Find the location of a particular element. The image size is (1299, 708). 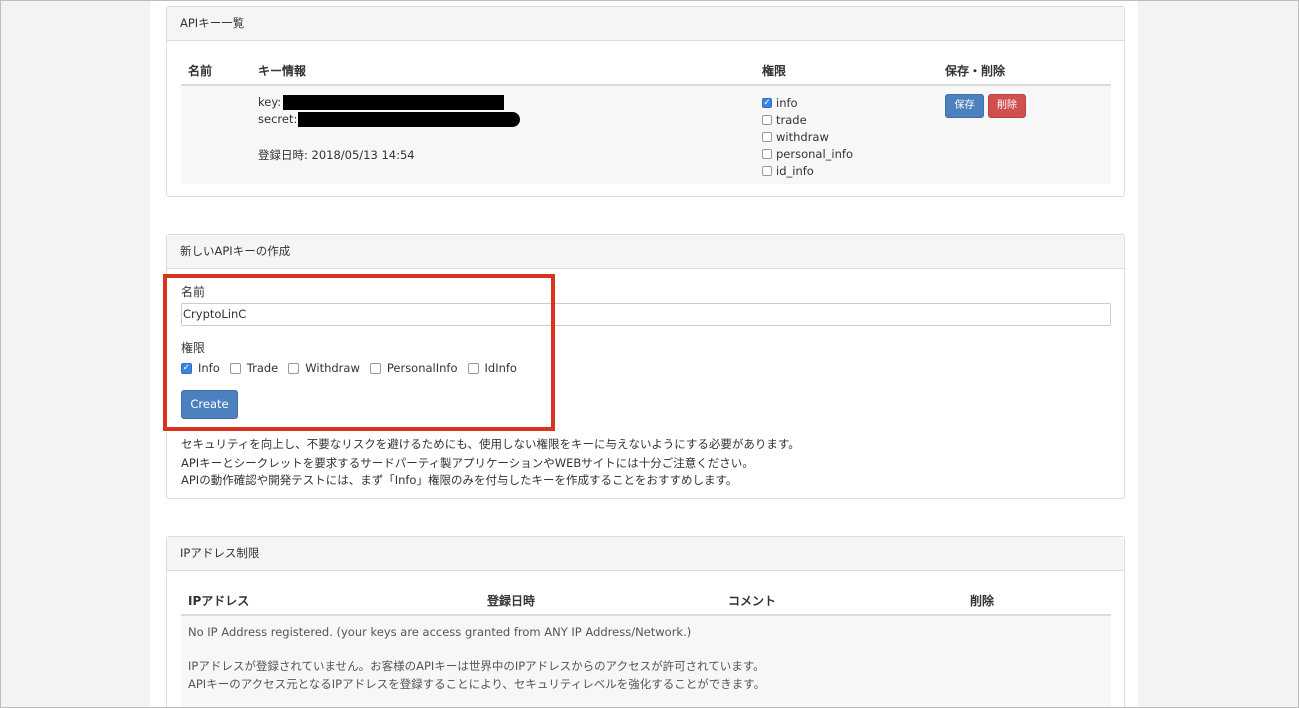

column-header-save-delete: 保存・削除 is located at coordinates (975, 71).